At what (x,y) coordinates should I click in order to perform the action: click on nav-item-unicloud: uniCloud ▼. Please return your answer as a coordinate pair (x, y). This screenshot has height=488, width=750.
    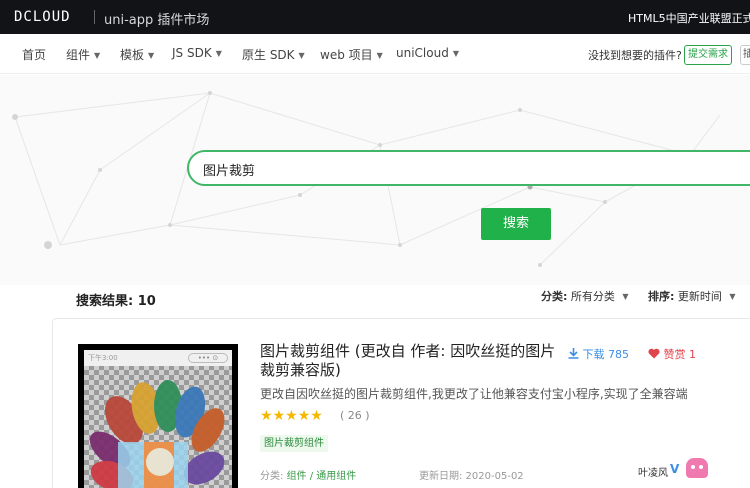
    Looking at the image, I should click on (427, 53).